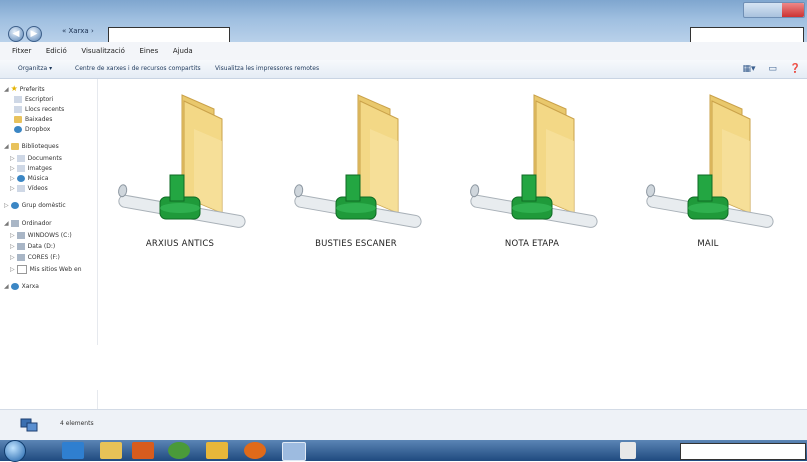 The image size is (807, 462). Describe the element at coordinates (143, 450) in the screenshot. I see `media-player-icon` at that location.